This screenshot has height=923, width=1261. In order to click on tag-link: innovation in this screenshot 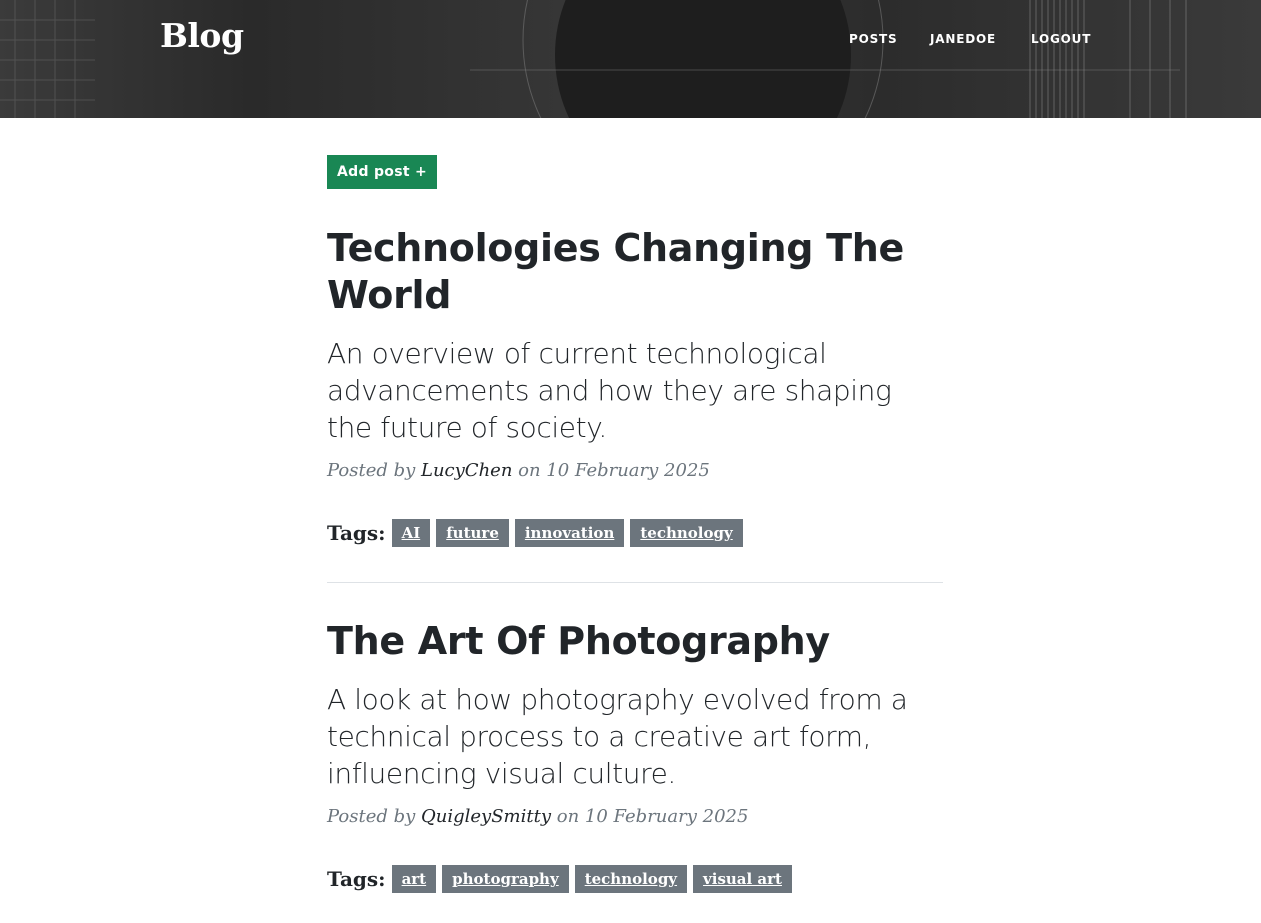, I will do `click(569, 533)`.